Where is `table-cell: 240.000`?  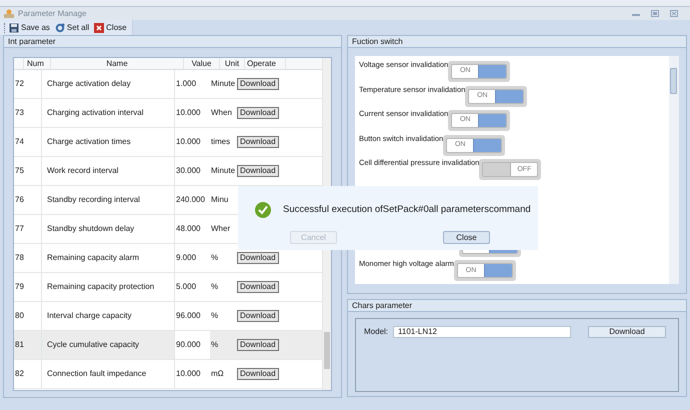
table-cell: 240.000 is located at coordinates (192, 200).